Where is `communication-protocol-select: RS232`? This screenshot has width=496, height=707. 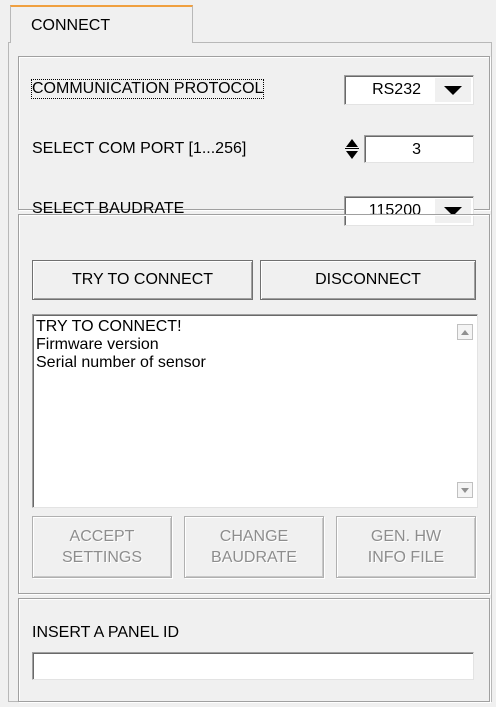
communication-protocol-select: RS232 is located at coordinates (409, 90).